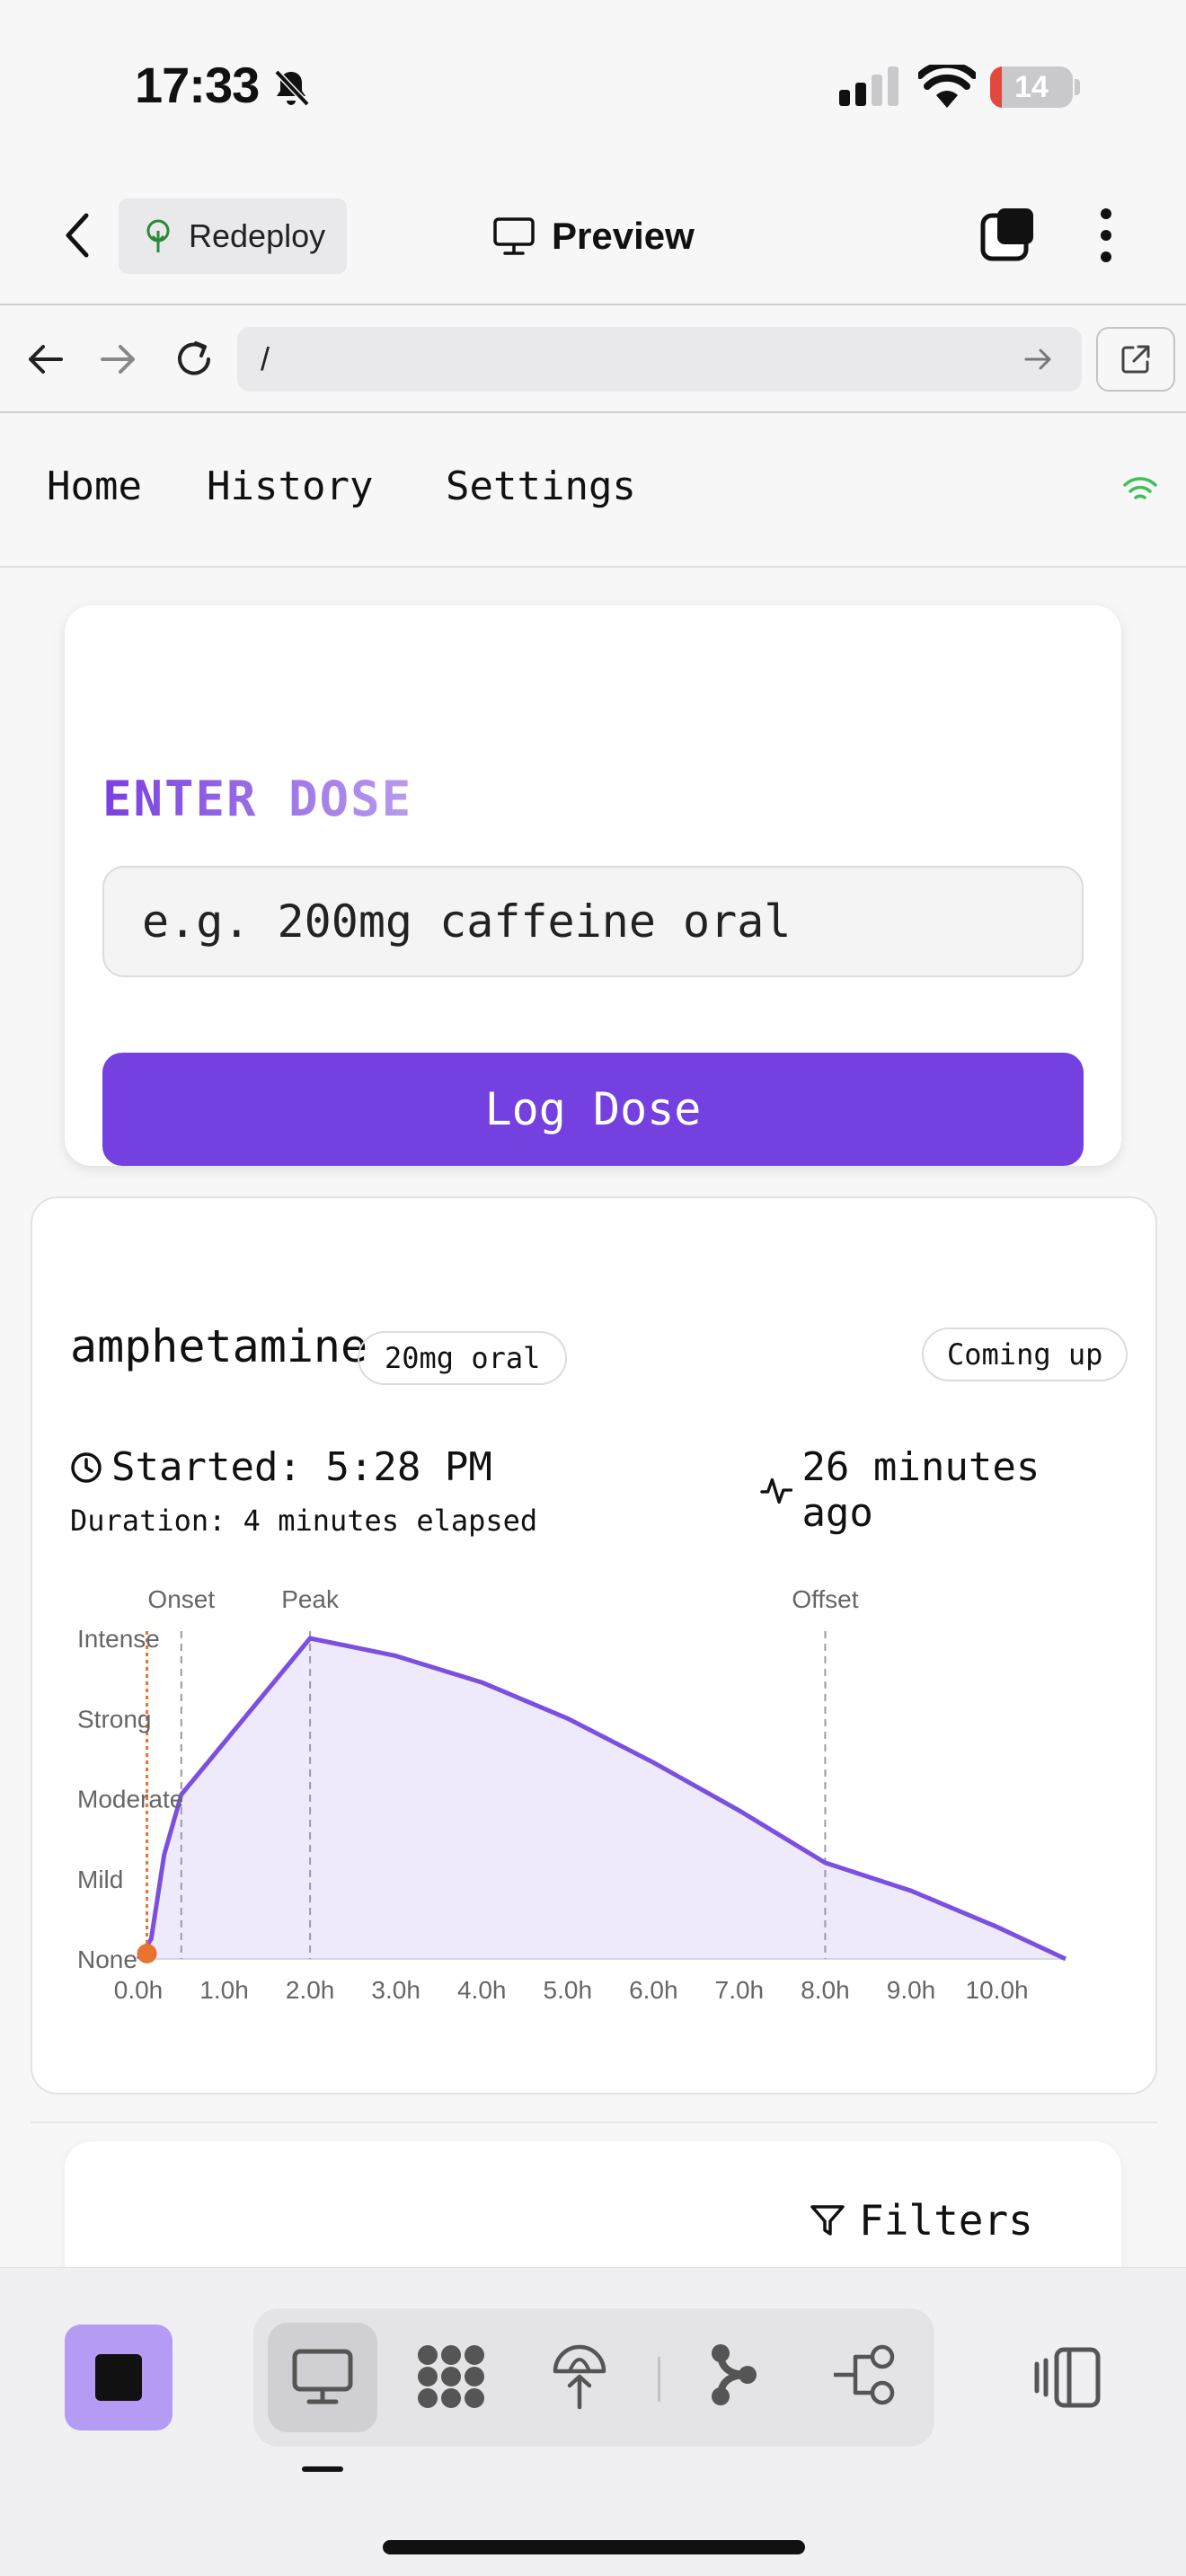 The width and height of the screenshot is (1186, 2576). Describe the element at coordinates (594, 2122) in the screenshot. I see `card-separator` at that location.